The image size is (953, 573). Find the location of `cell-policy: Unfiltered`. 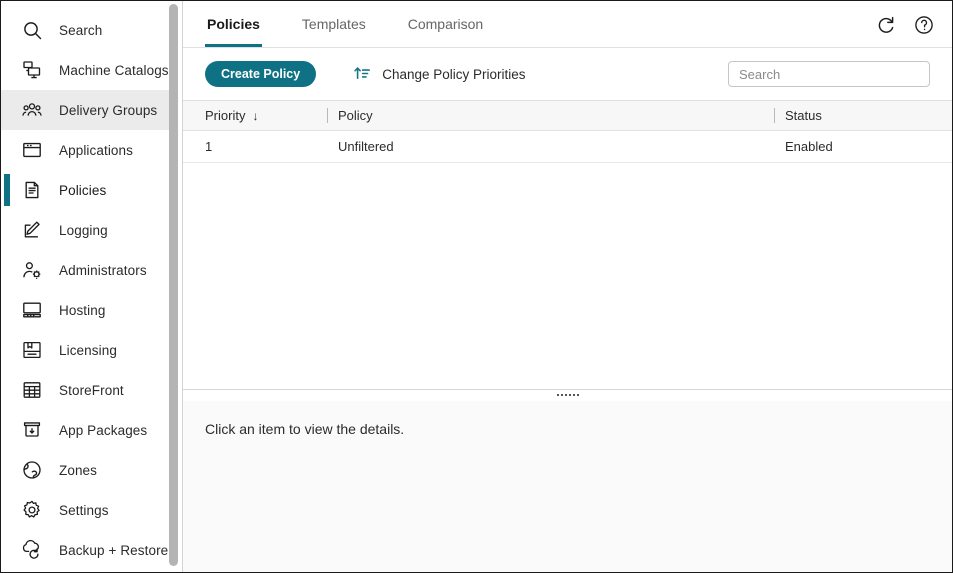

cell-policy: Unfiltered is located at coordinates (366, 146).